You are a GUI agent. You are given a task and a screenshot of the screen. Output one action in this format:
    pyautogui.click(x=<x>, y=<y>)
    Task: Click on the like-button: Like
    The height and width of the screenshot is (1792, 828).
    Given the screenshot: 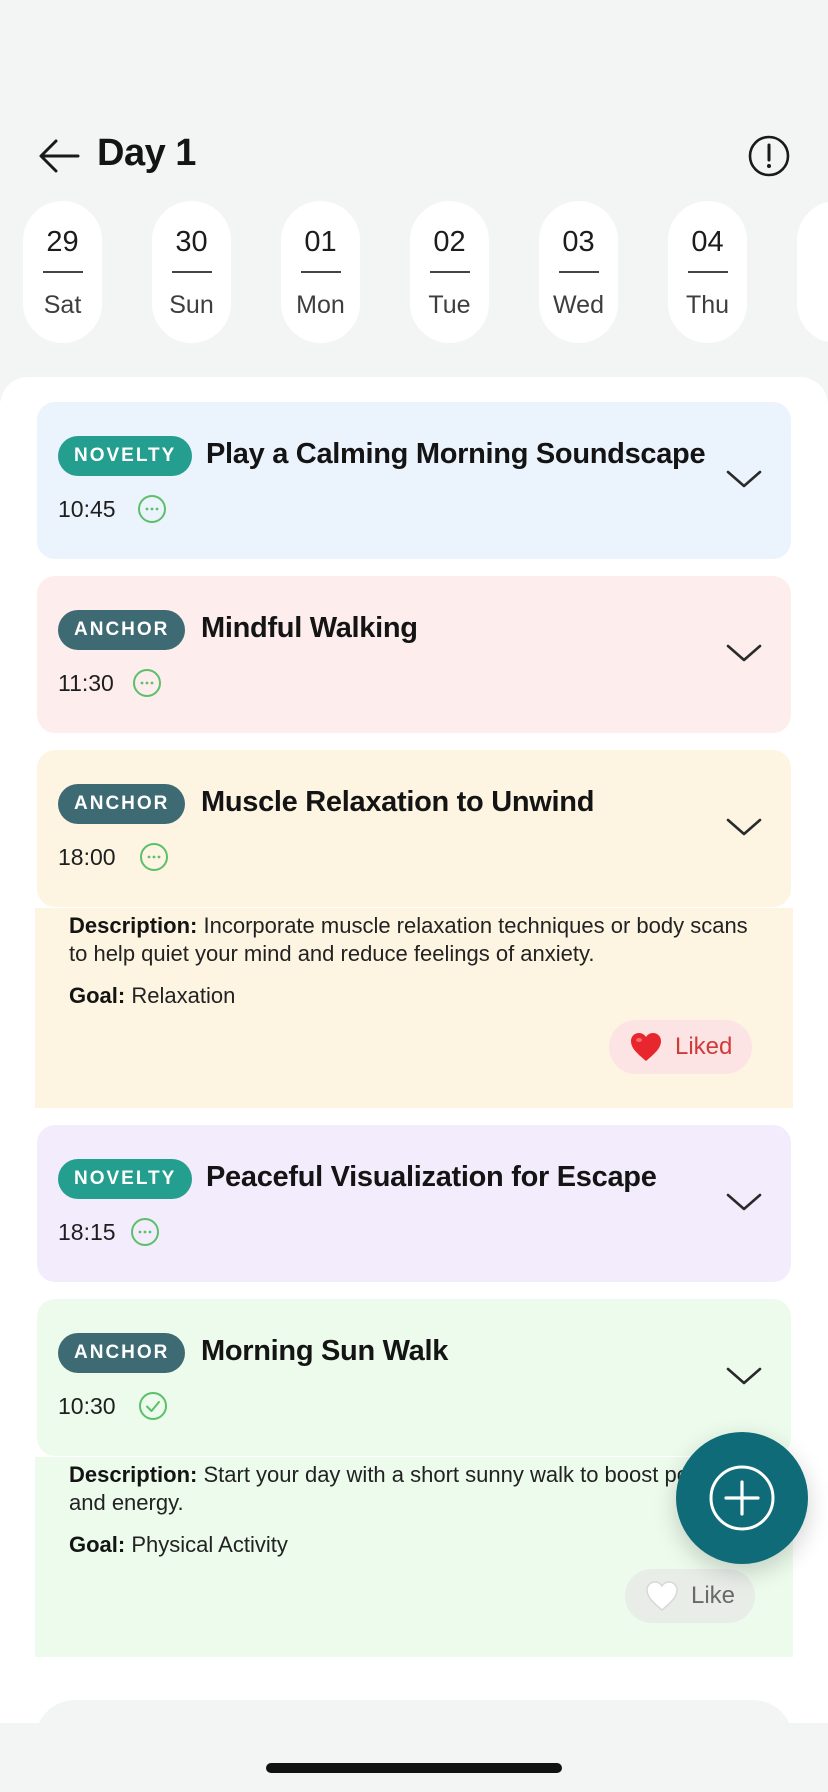 What is the action you would take?
    pyautogui.click(x=690, y=1596)
    